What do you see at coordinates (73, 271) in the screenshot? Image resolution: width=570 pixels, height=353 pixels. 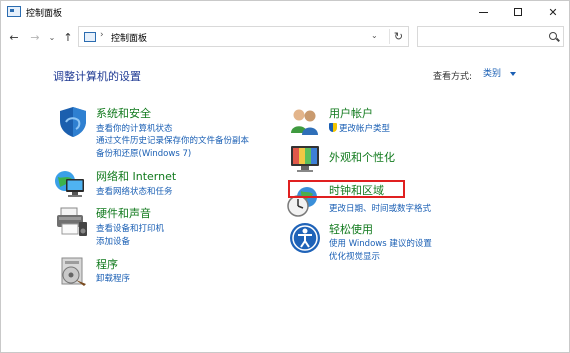 I see `programs-icon` at bounding box center [73, 271].